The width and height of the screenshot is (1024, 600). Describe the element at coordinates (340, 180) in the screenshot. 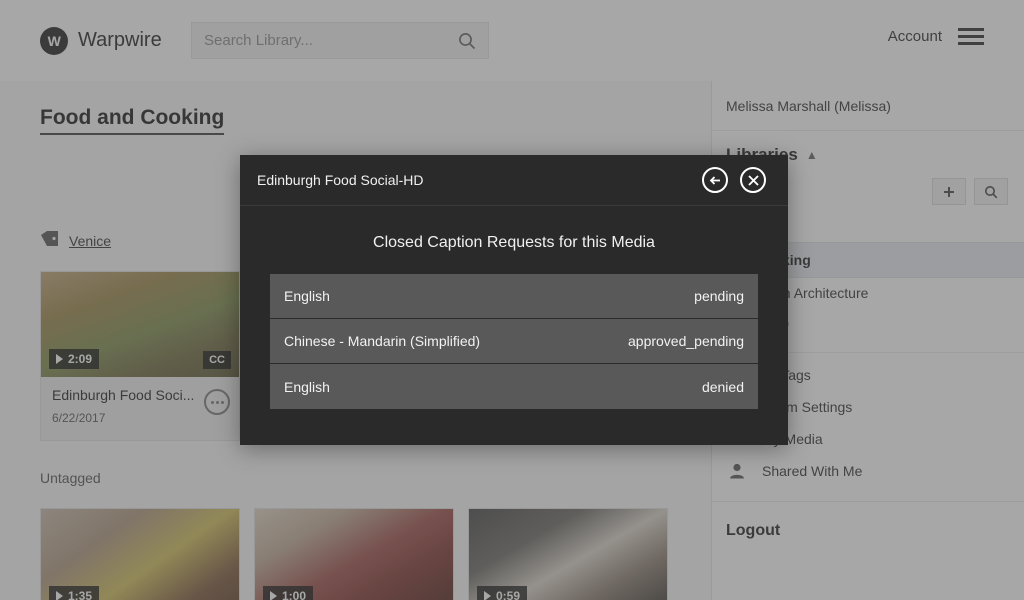

I see `modal-title: Edinburgh Food Social-HD` at that location.